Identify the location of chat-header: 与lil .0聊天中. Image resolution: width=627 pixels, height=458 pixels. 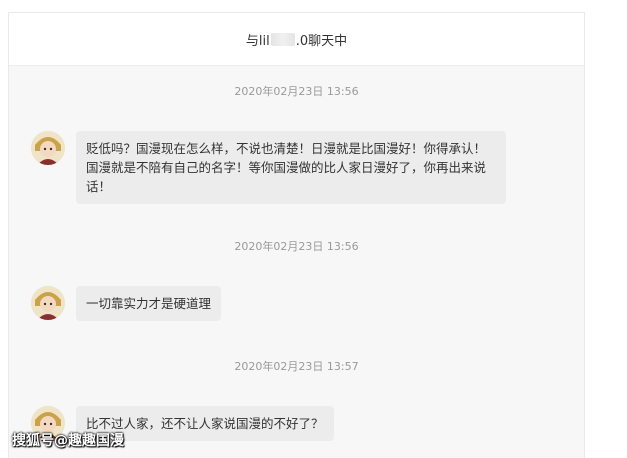
(296, 39).